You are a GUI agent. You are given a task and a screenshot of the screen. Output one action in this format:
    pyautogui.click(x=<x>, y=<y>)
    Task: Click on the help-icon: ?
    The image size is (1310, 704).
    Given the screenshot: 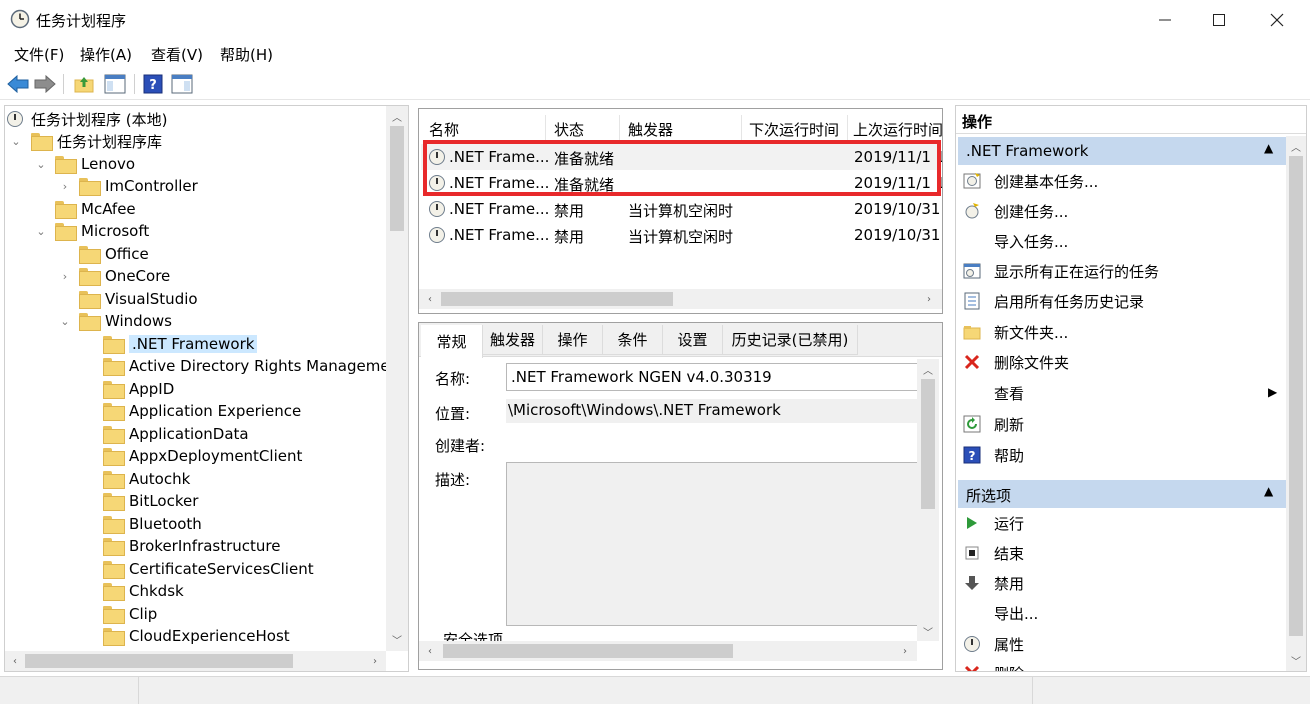 What is the action you would take?
    pyautogui.click(x=153, y=84)
    